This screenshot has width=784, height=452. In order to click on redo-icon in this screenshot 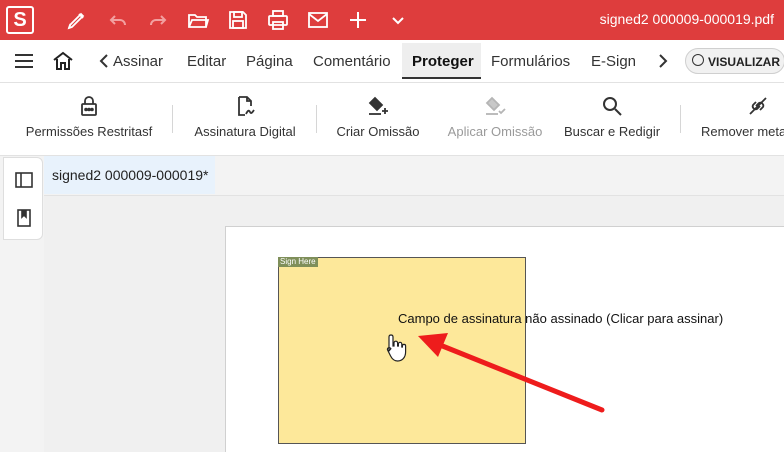, I will do `click(158, 20)`.